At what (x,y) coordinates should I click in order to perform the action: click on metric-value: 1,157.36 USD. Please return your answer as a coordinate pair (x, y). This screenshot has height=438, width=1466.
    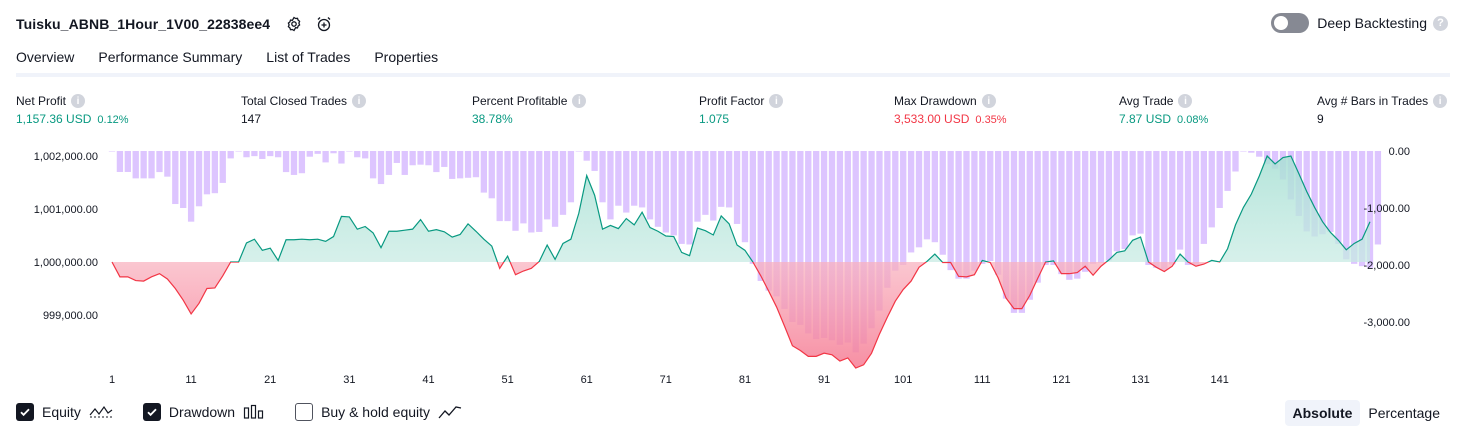
    Looking at the image, I should click on (54, 119).